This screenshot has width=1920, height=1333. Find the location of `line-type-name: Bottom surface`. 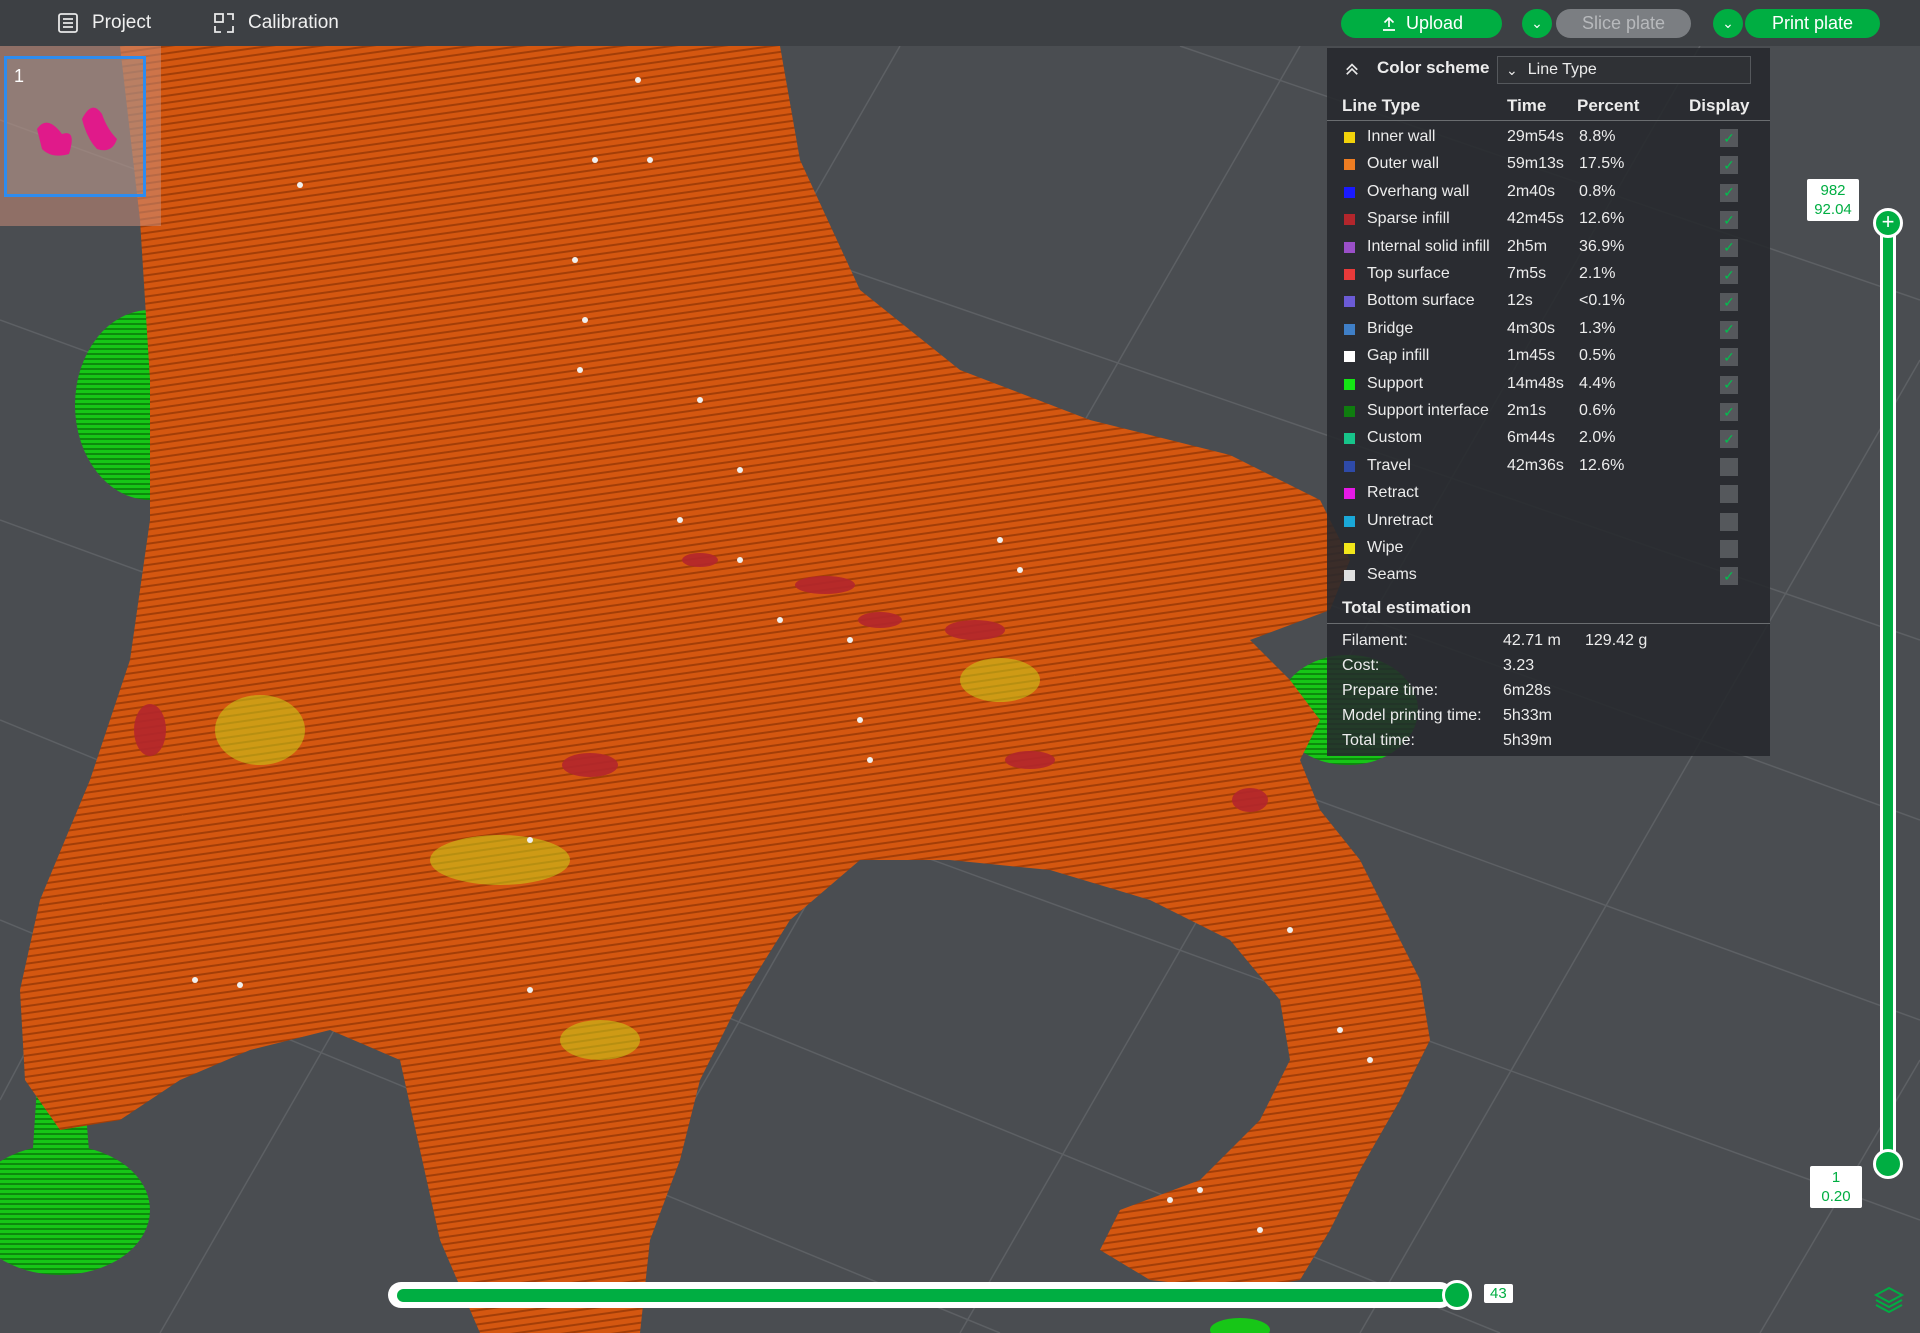

line-type-name: Bottom surface is located at coordinates (1421, 301).